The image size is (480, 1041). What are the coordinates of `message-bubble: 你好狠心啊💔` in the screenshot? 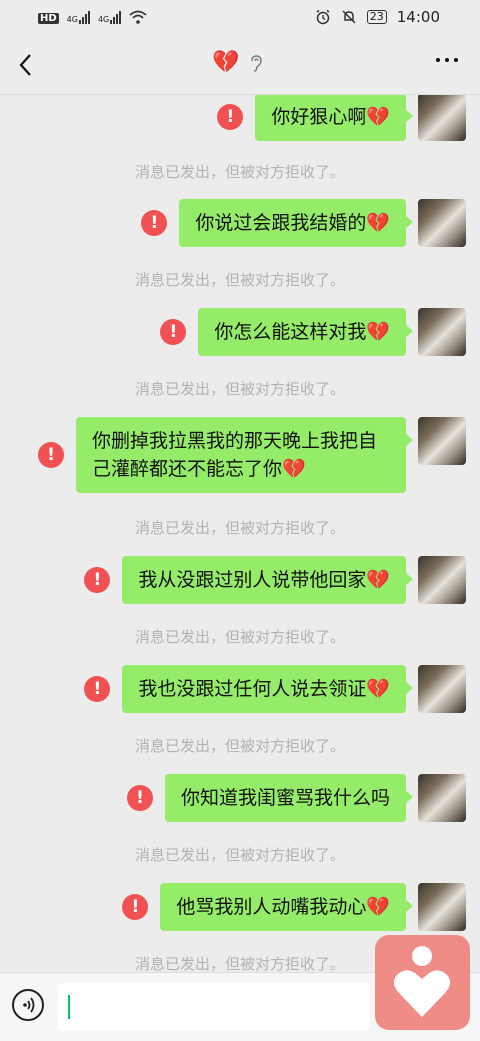 It's located at (334, 118).